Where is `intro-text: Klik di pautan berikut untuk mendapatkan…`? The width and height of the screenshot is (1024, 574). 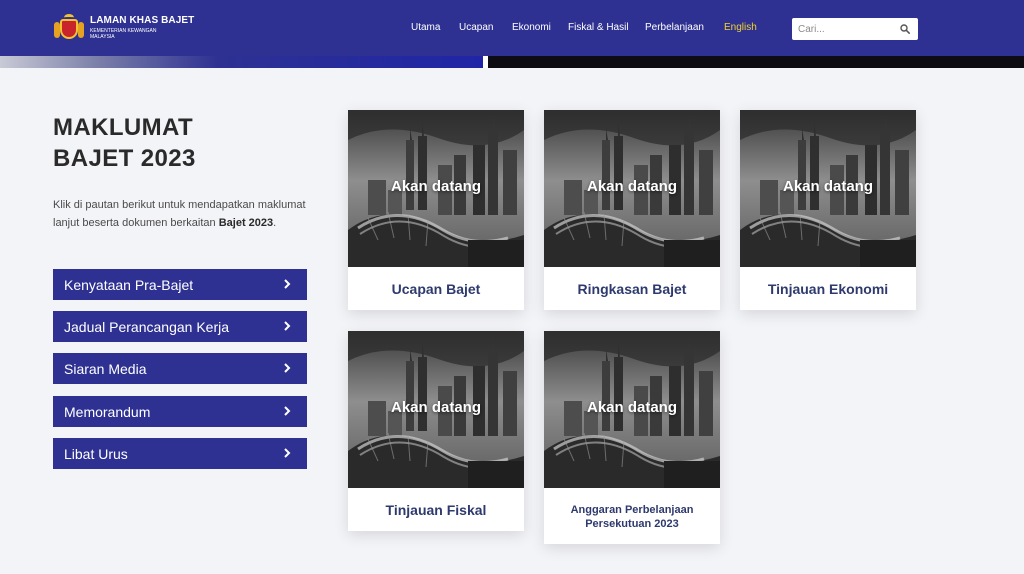 intro-text: Klik di pautan berikut untuk mendapatkan… is located at coordinates (184, 214).